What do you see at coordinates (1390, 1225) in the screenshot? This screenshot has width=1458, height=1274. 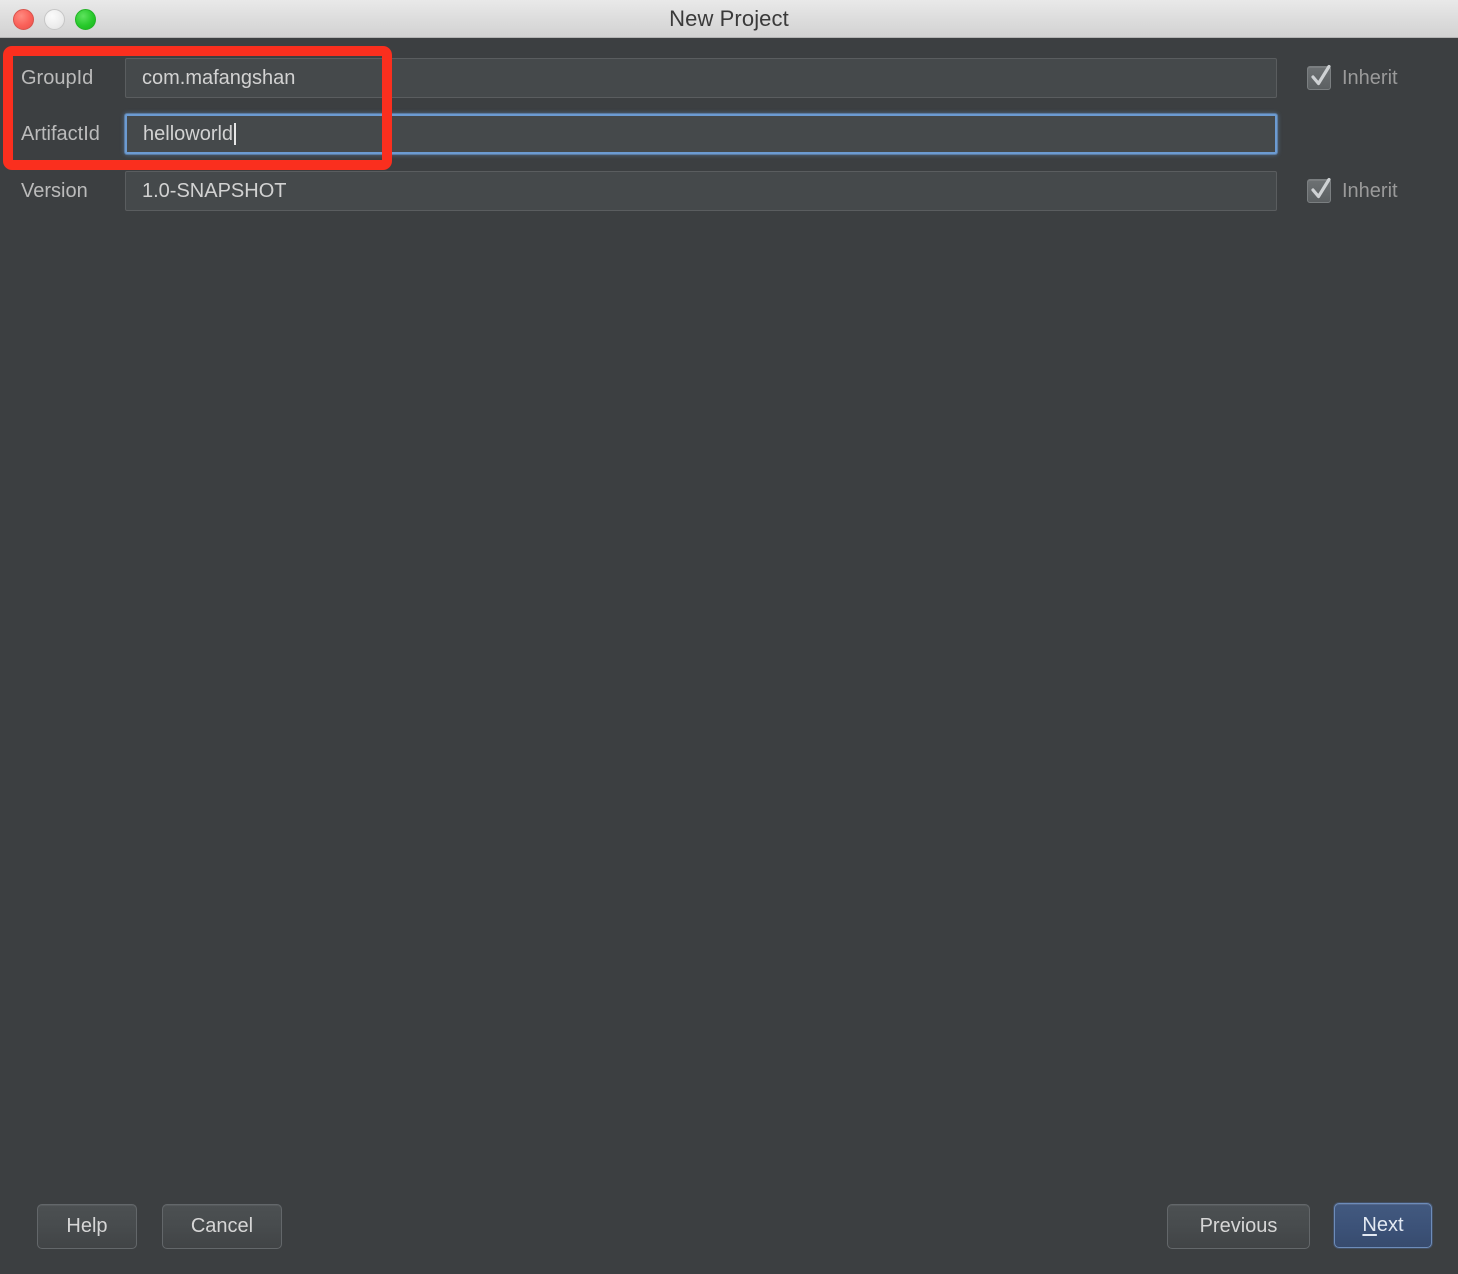 I see `next-button-label-rest: ext` at bounding box center [1390, 1225].